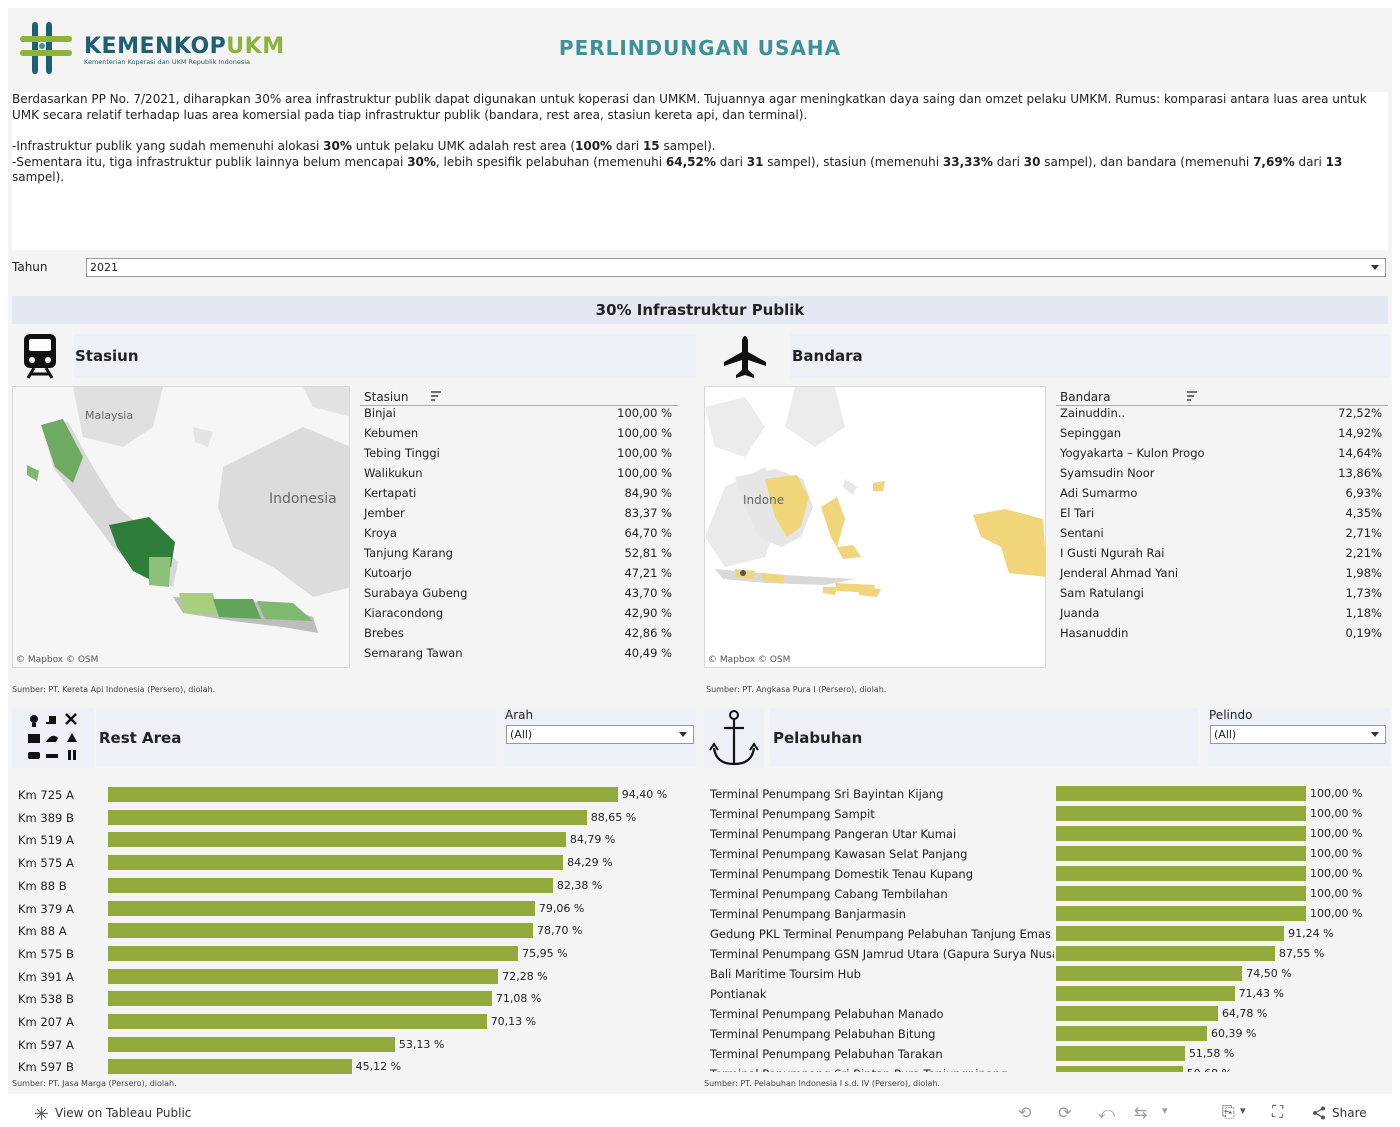 Image resolution: width=1400 pixels, height=1127 pixels. What do you see at coordinates (1085, 397) in the screenshot?
I see `bandara-column-label: Bandara` at bounding box center [1085, 397].